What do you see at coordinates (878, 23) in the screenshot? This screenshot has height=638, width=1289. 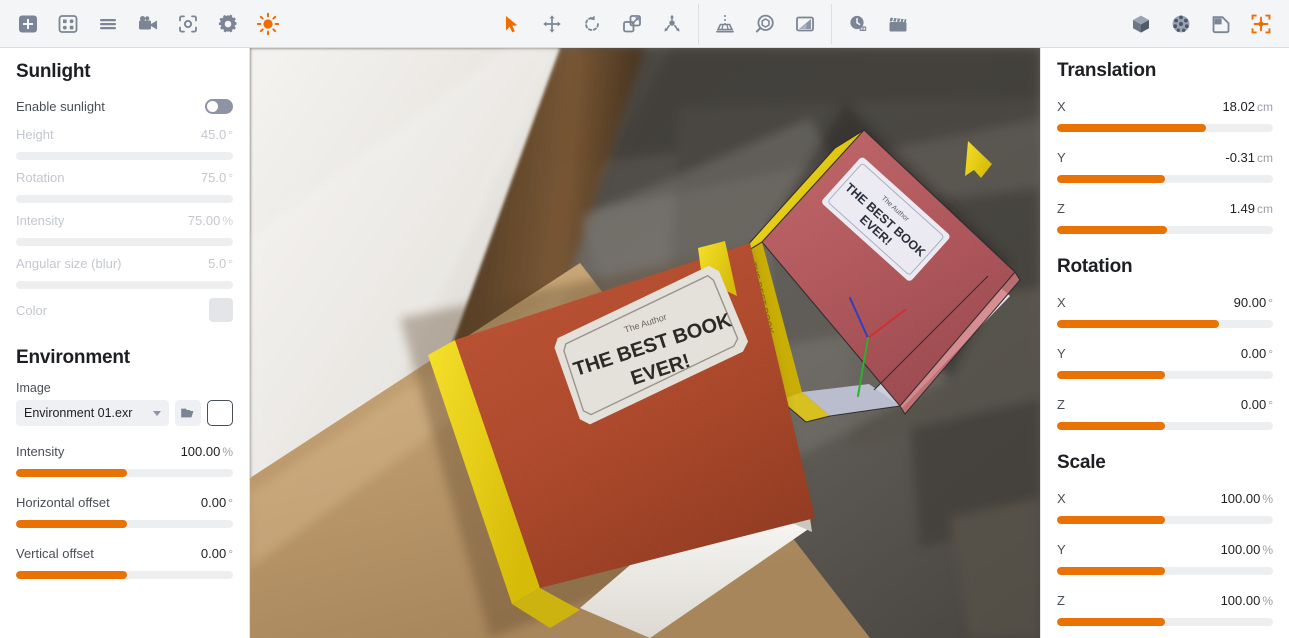 I see `toolbar-group-time` at bounding box center [878, 23].